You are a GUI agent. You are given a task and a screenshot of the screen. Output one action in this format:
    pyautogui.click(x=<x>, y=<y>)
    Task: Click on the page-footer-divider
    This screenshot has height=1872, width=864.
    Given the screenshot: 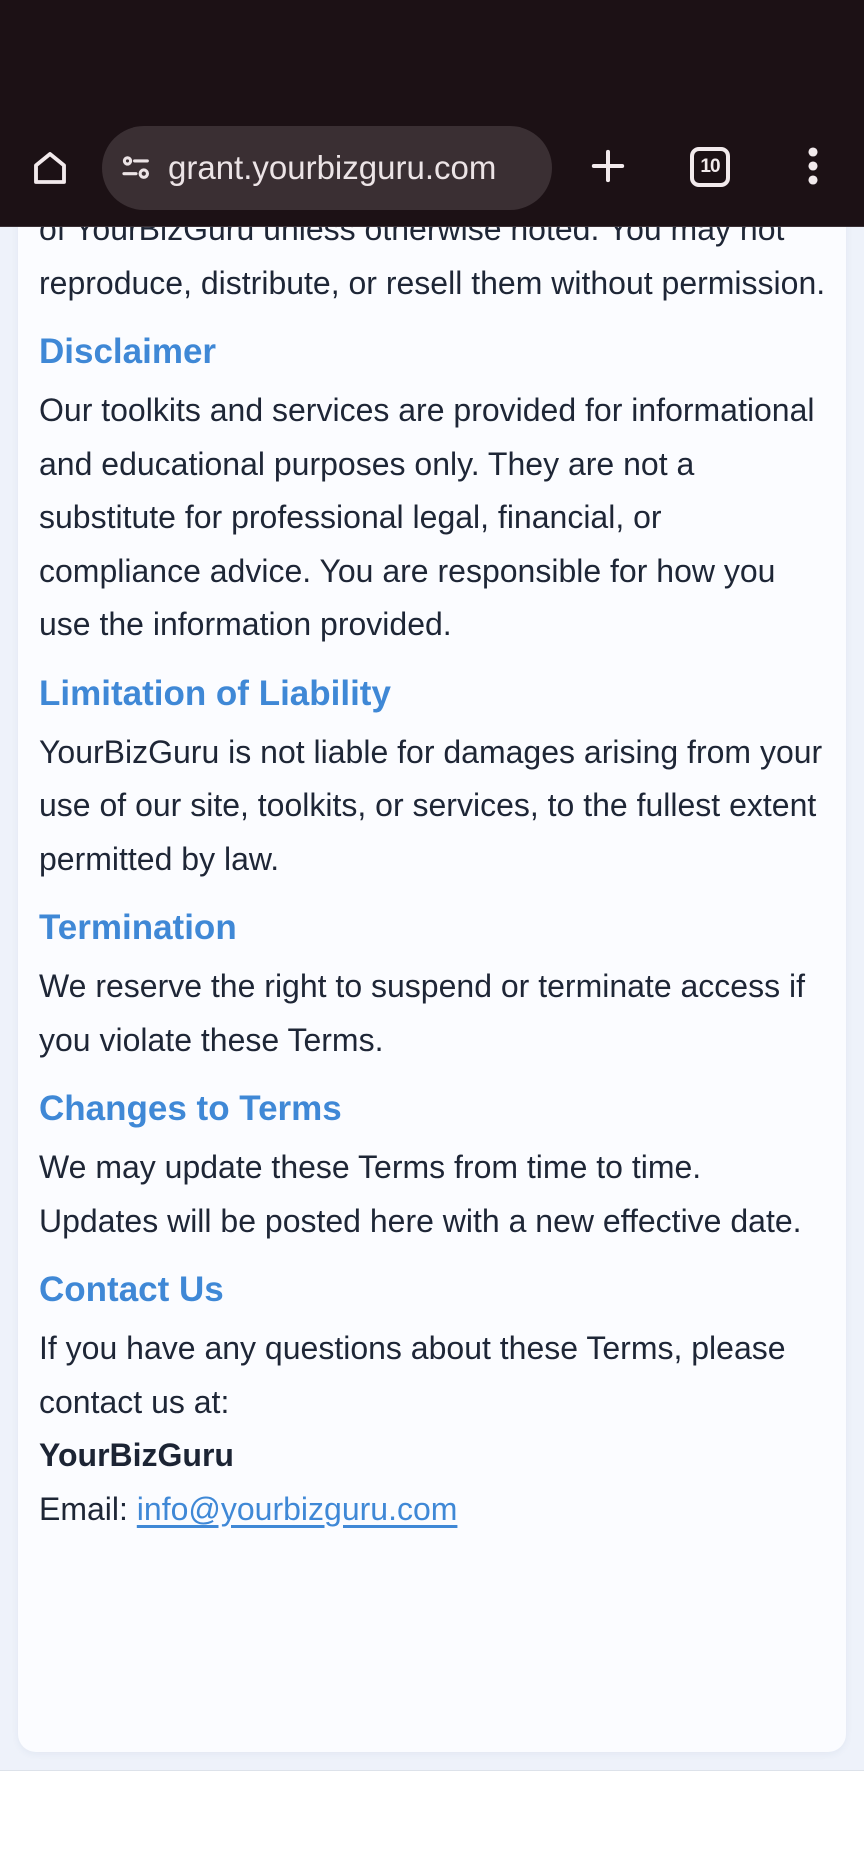 What is the action you would take?
    pyautogui.click(x=432, y=1770)
    